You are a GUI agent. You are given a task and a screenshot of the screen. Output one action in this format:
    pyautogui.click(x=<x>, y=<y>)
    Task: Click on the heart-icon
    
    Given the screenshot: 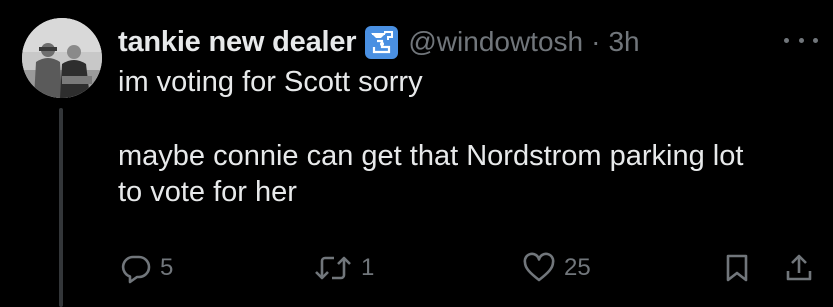 What is the action you would take?
    pyautogui.click(x=539, y=267)
    